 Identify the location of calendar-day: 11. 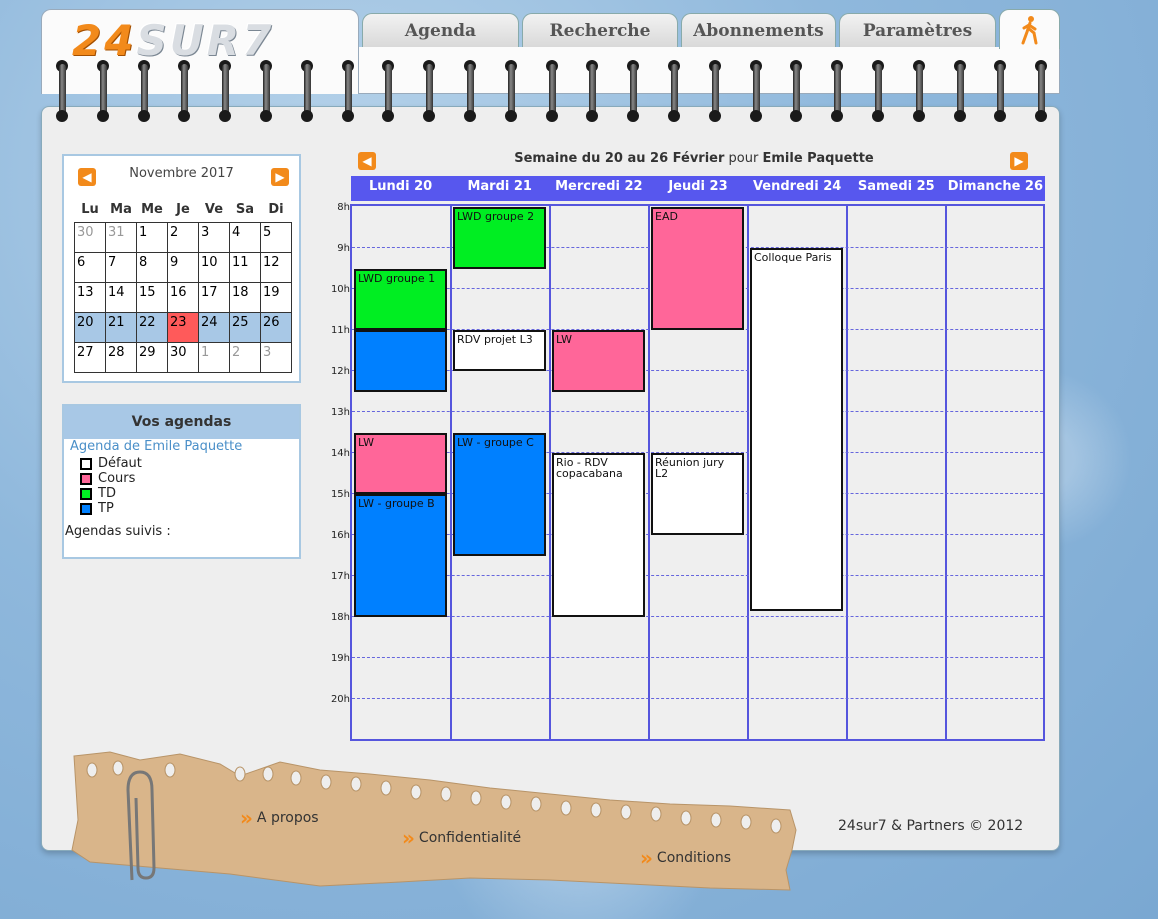
(245, 267).